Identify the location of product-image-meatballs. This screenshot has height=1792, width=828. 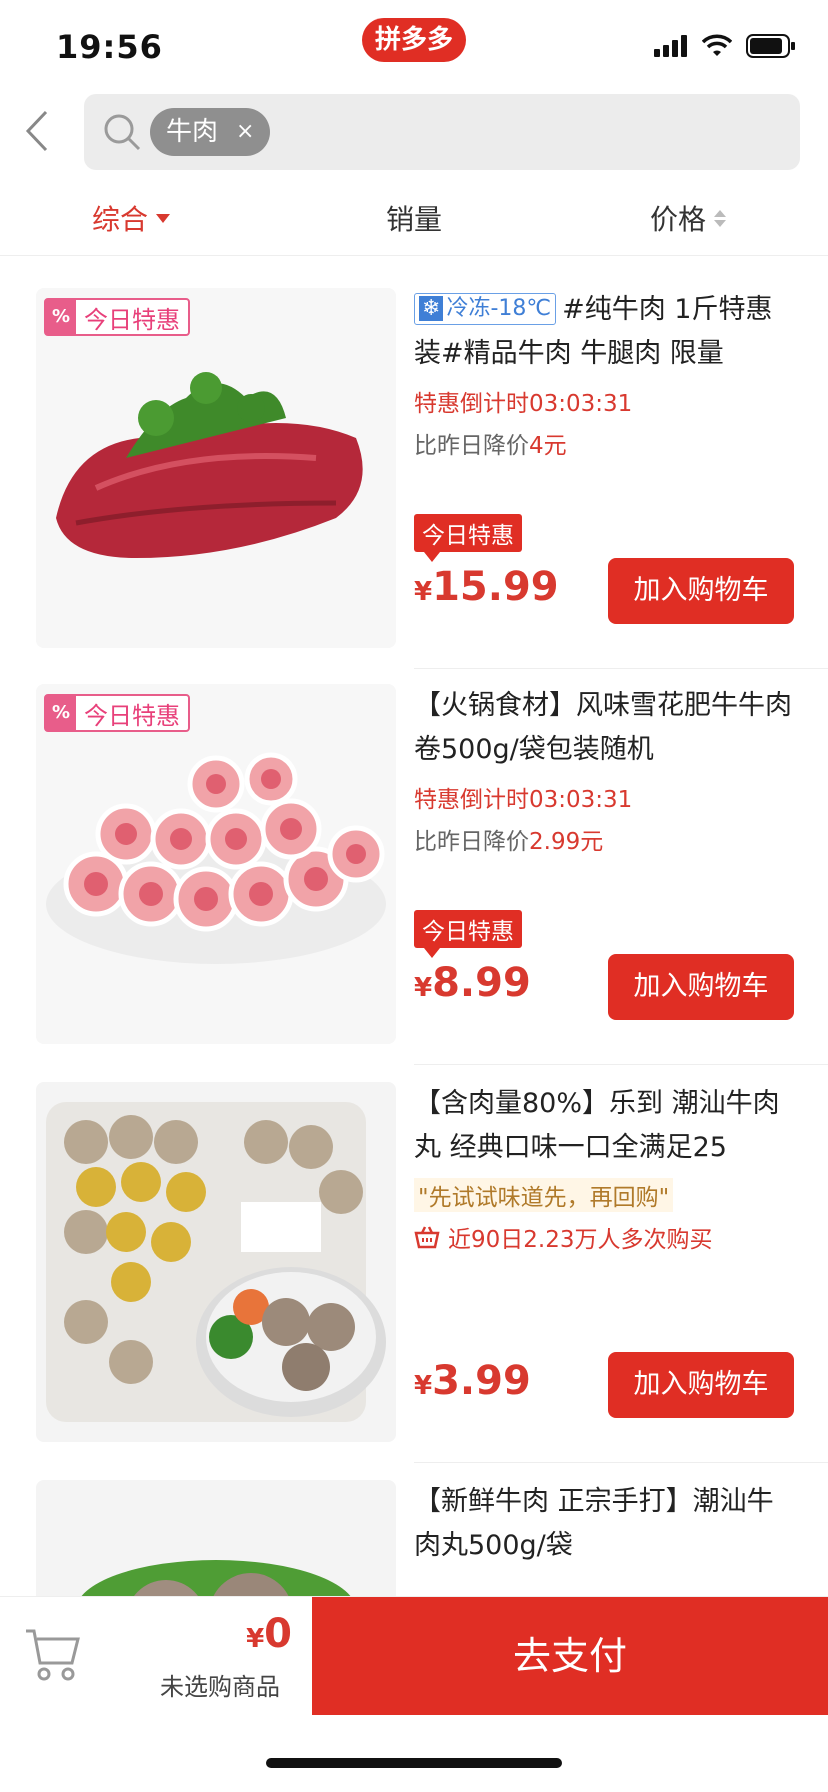
(216, 1262).